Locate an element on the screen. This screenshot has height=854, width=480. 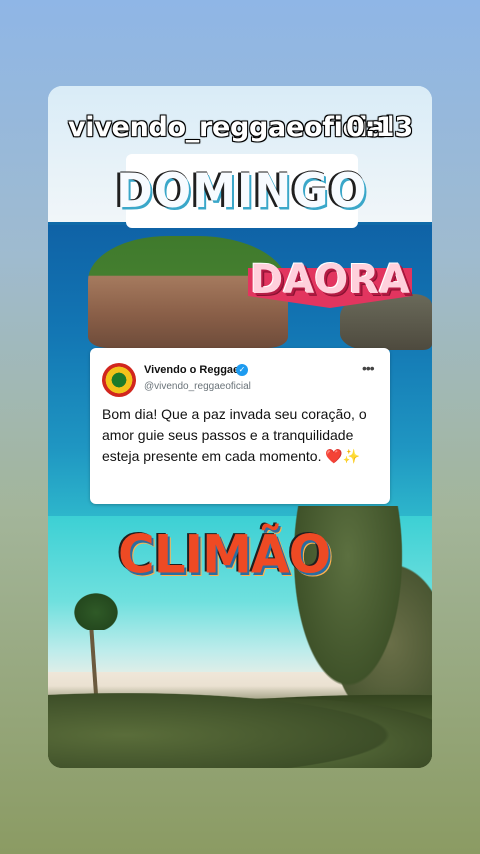
verified-badge-icon: ✓ is located at coordinates (242, 370).